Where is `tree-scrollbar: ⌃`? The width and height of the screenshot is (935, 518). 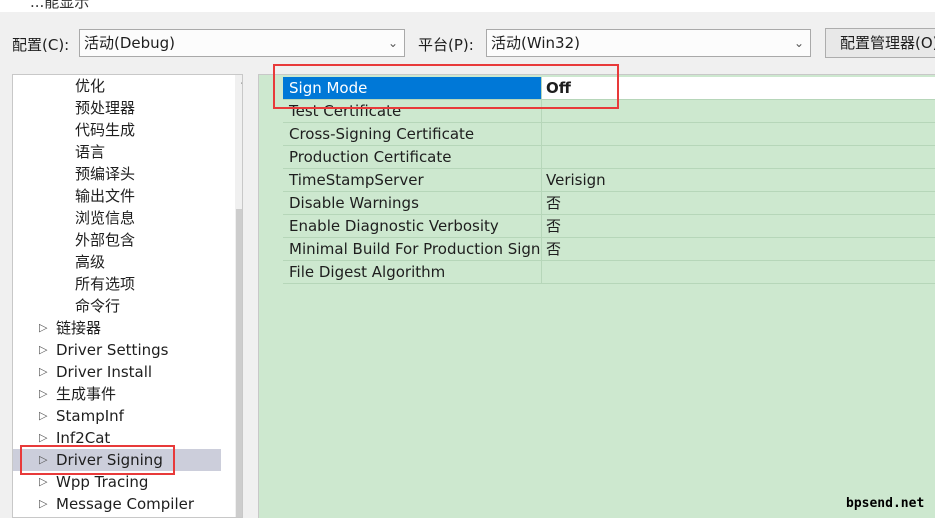 tree-scrollbar: ⌃ is located at coordinates (238, 296).